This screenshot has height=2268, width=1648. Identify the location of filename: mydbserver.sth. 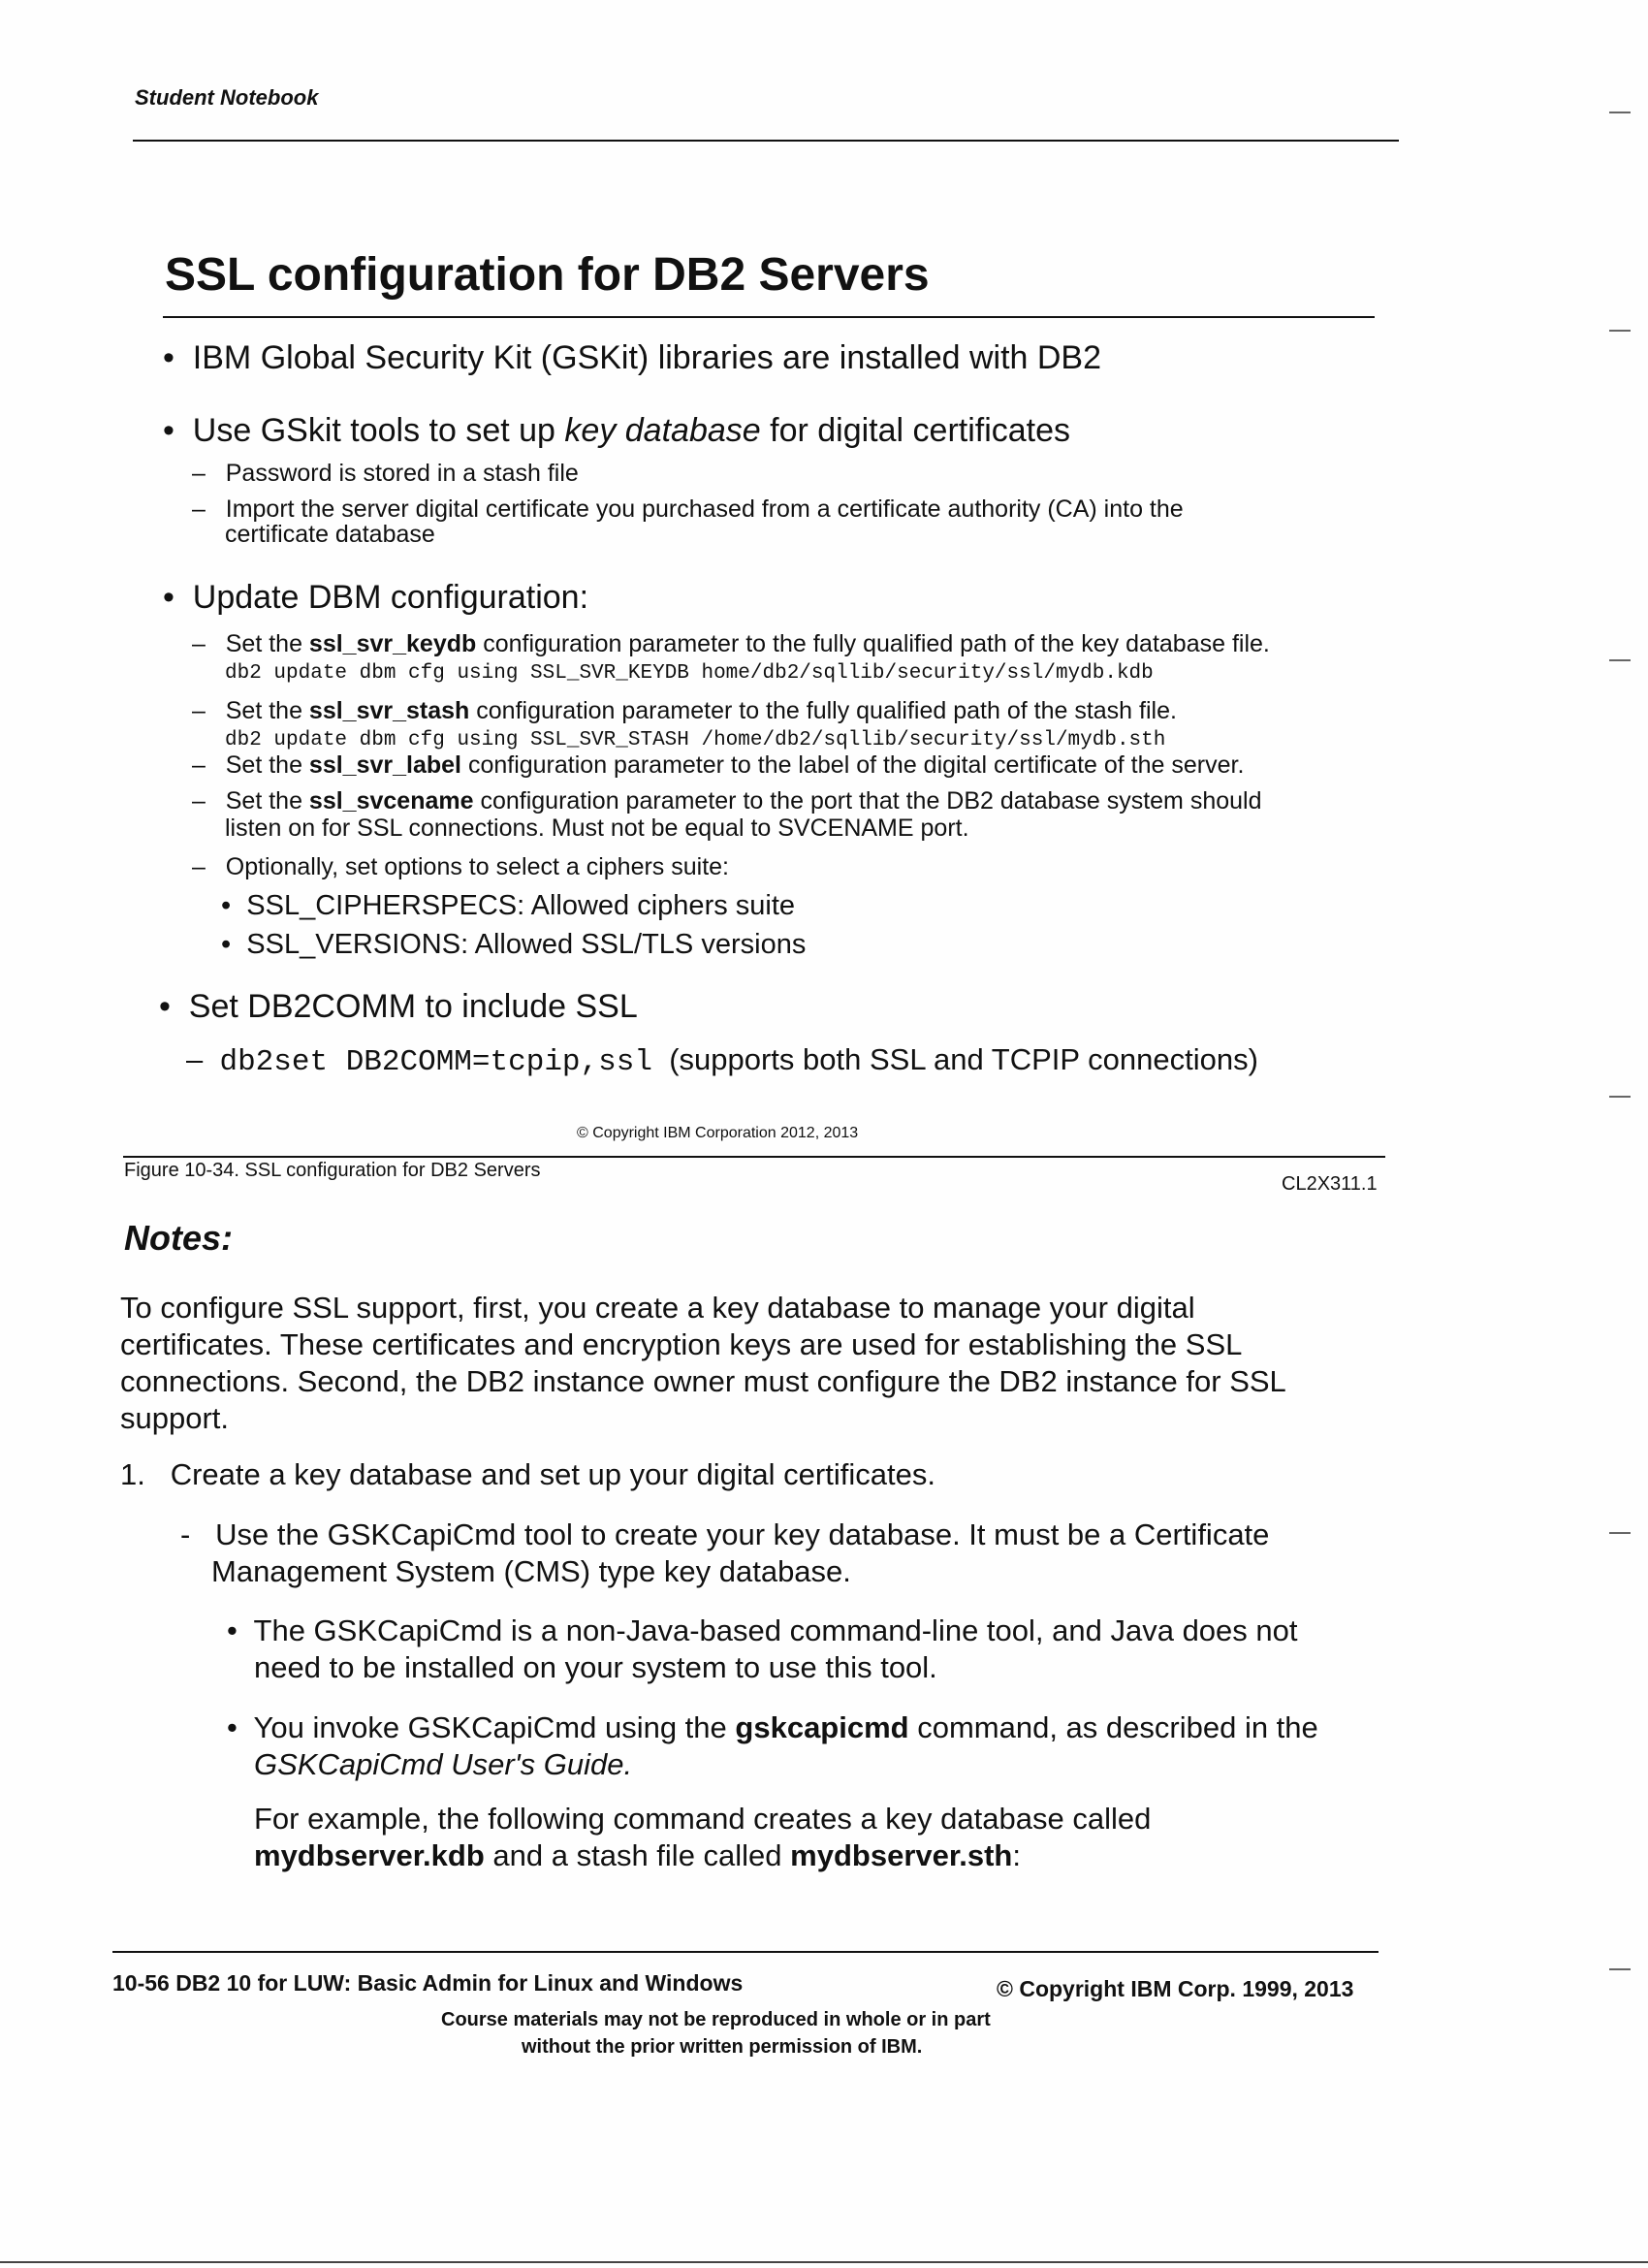
(902, 1855).